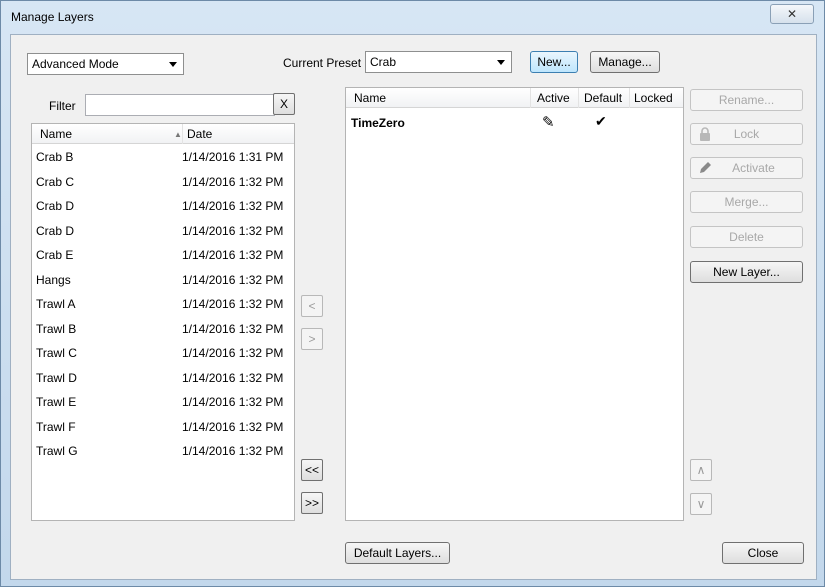 The height and width of the screenshot is (587, 825). I want to click on close-icon: ✕, so click(792, 14).